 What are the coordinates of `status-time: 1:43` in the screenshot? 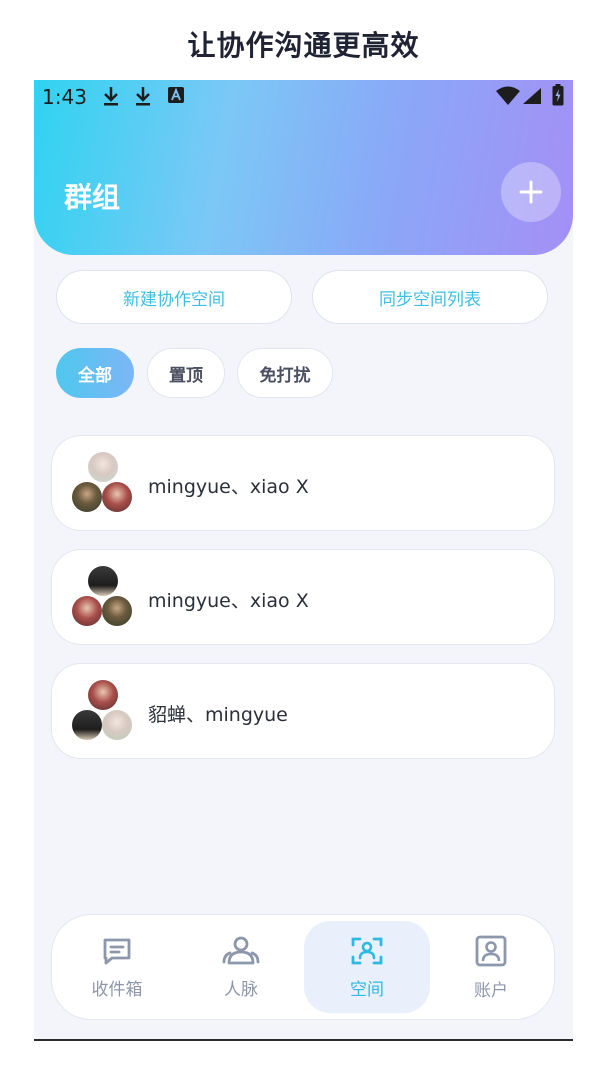 It's located at (64, 97).